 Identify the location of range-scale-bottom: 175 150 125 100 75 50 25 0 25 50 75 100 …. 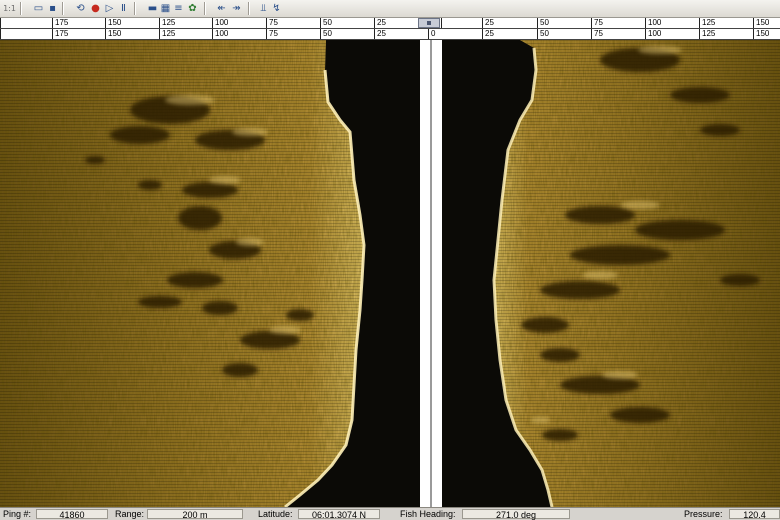
(390, 34).